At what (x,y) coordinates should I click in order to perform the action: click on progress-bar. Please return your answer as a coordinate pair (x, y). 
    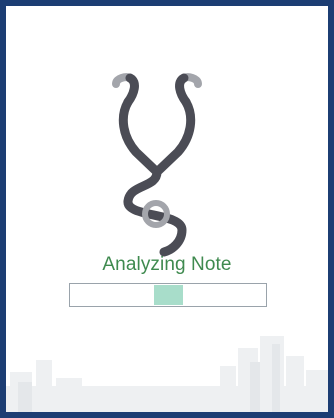
    Looking at the image, I should click on (168, 295).